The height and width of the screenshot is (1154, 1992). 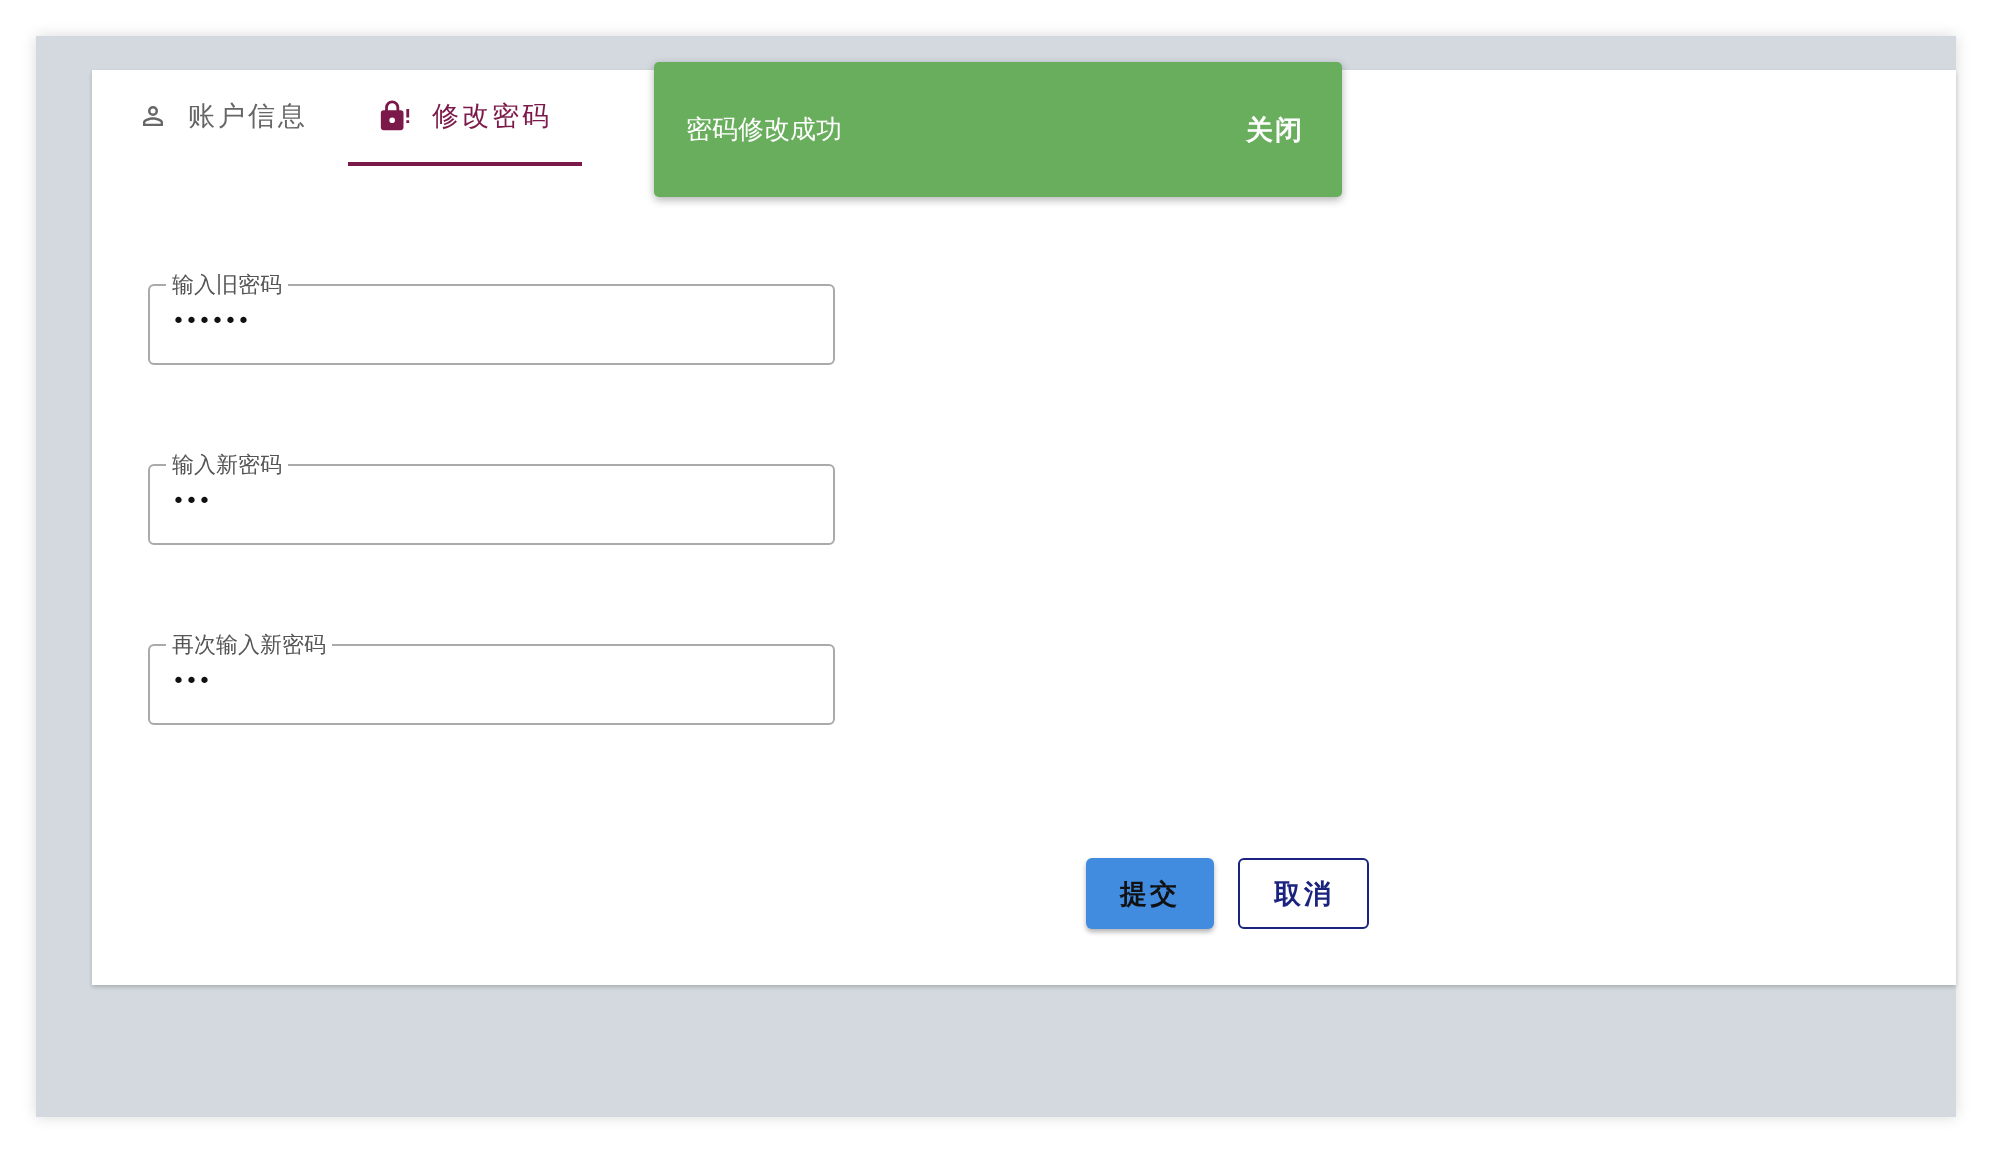 What do you see at coordinates (395, 116) in the screenshot?
I see `lock-alert-icon` at bounding box center [395, 116].